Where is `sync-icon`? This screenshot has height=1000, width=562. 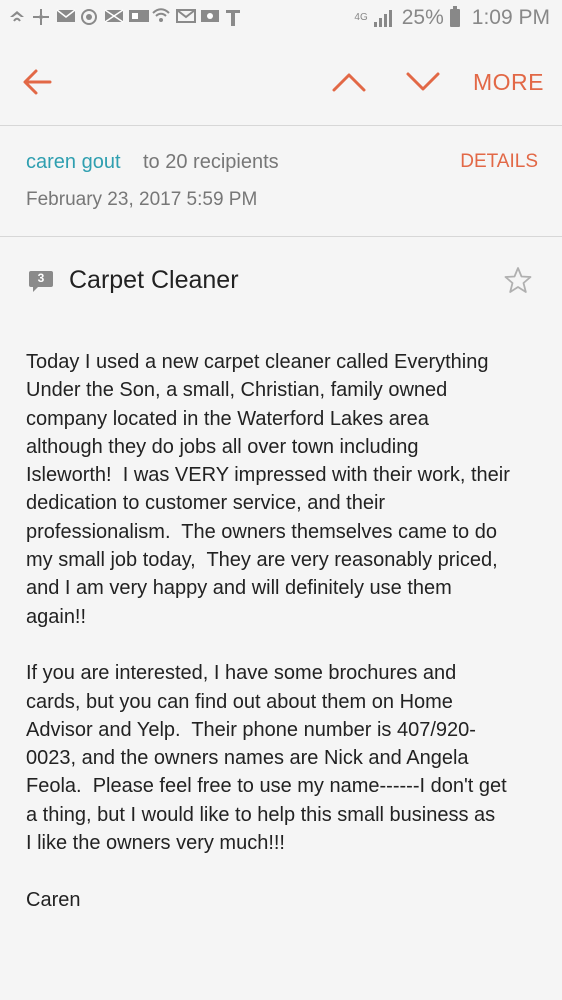 sync-icon is located at coordinates (89, 17).